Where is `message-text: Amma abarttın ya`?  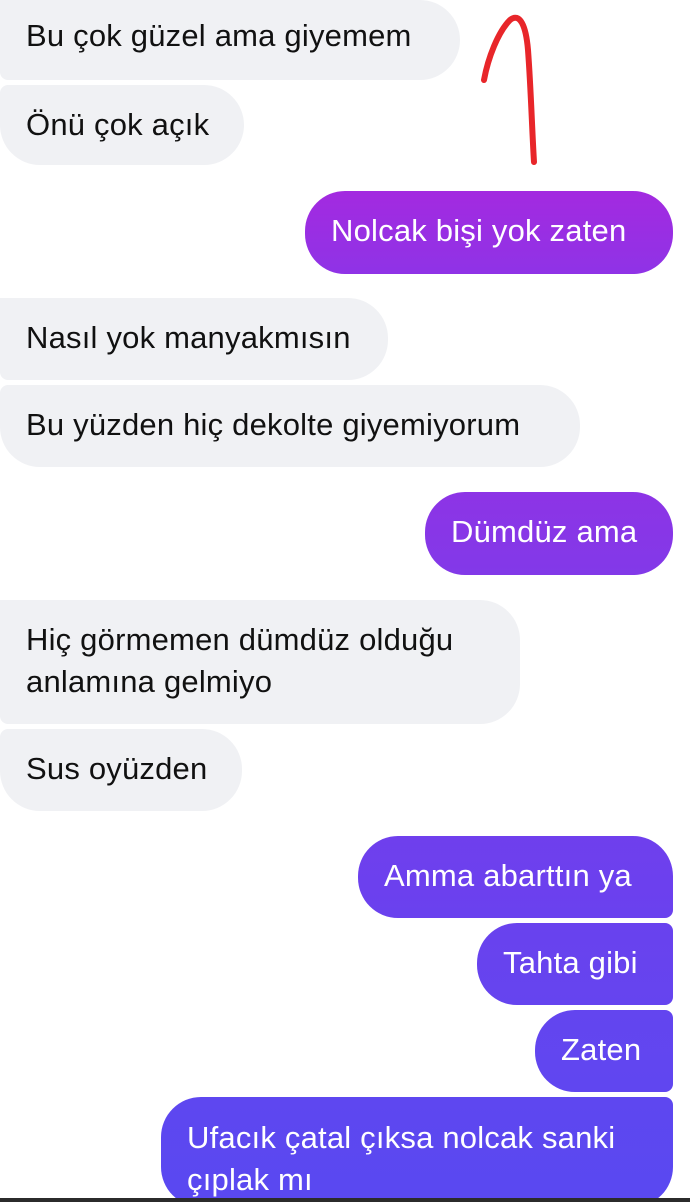
message-text: Amma abarttın ya is located at coordinates (508, 875).